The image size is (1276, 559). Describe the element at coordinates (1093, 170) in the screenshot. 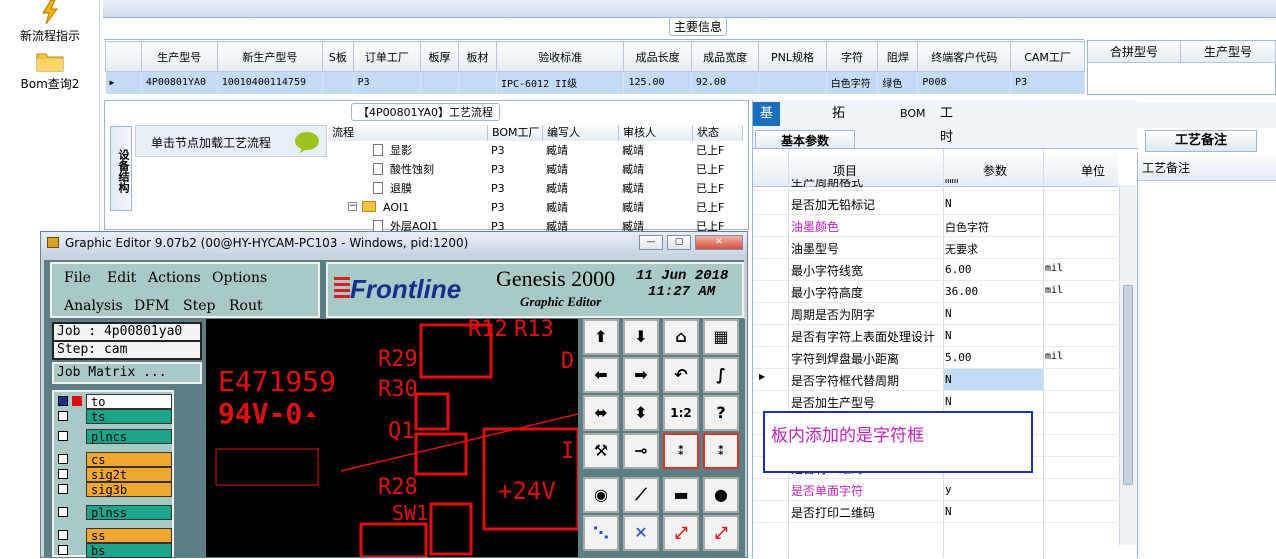

I see `column-header: 单位` at that location.